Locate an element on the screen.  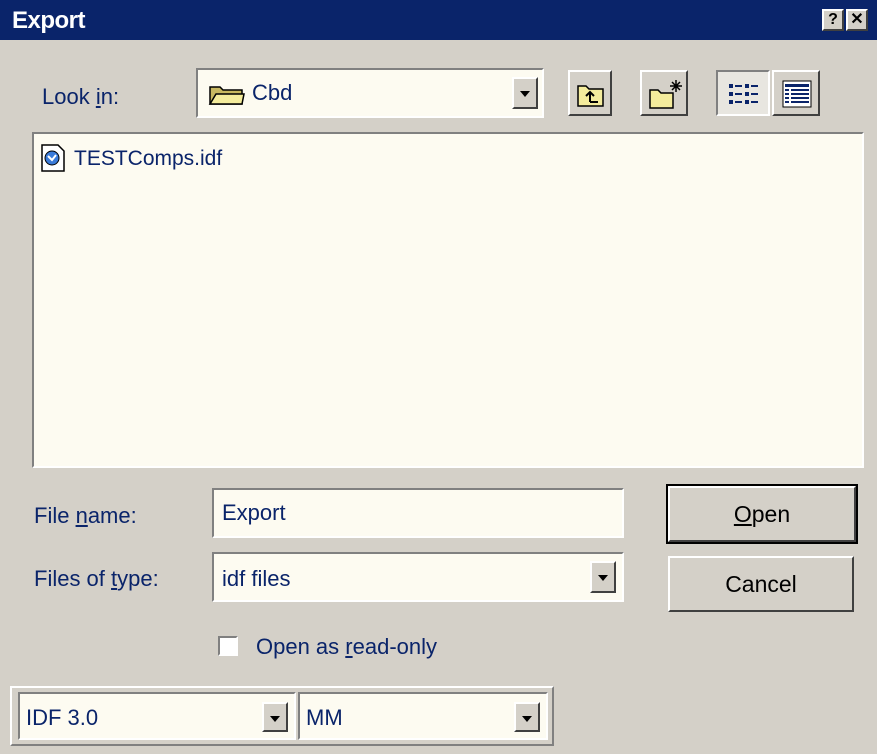
new-folder-icon is located at coordinates (665, 94).